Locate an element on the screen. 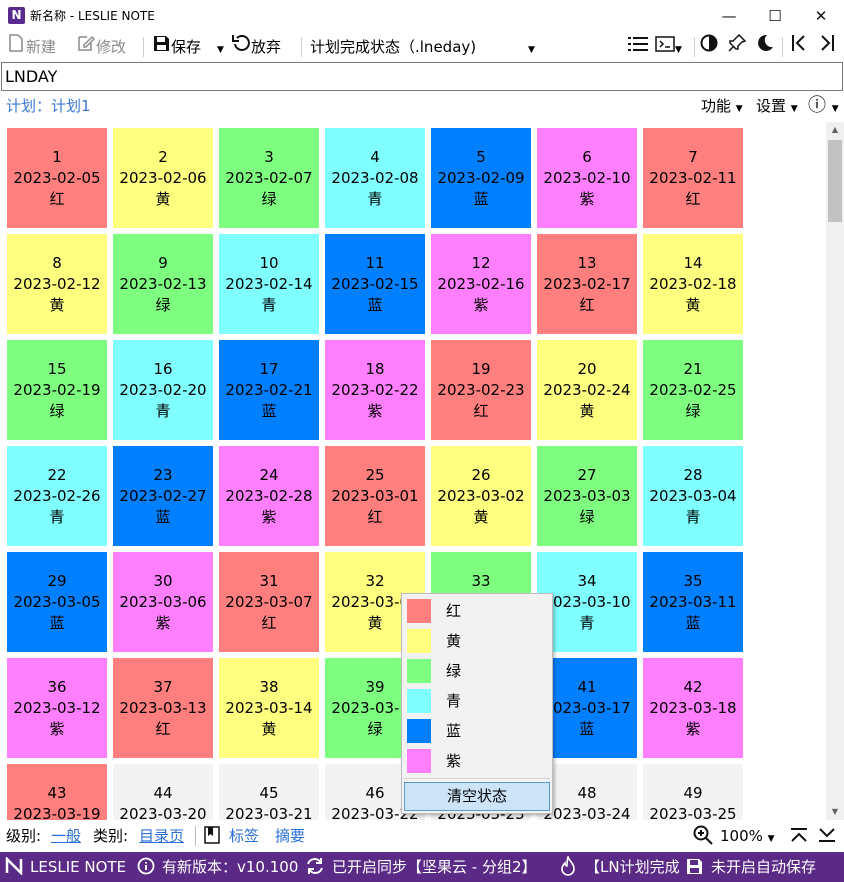 The height and width of the screenshot is (882, 844). plan-day-cell: 12 2023-02-16 紫 is located at coordinates (481, 284).